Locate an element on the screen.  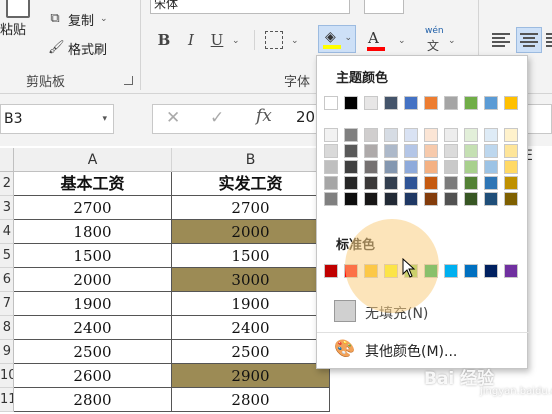
table-cell-a: 1500 is located at coordinates (93, 256).